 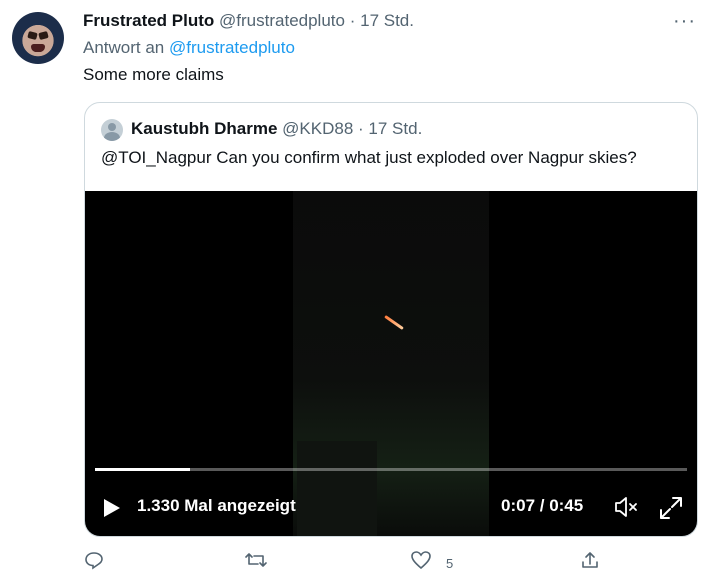 What do you see at coordinates (232, 47) in the screenshot?
I see `reply-to-link: @frustratedpluto` at bounding box center [232, 47].